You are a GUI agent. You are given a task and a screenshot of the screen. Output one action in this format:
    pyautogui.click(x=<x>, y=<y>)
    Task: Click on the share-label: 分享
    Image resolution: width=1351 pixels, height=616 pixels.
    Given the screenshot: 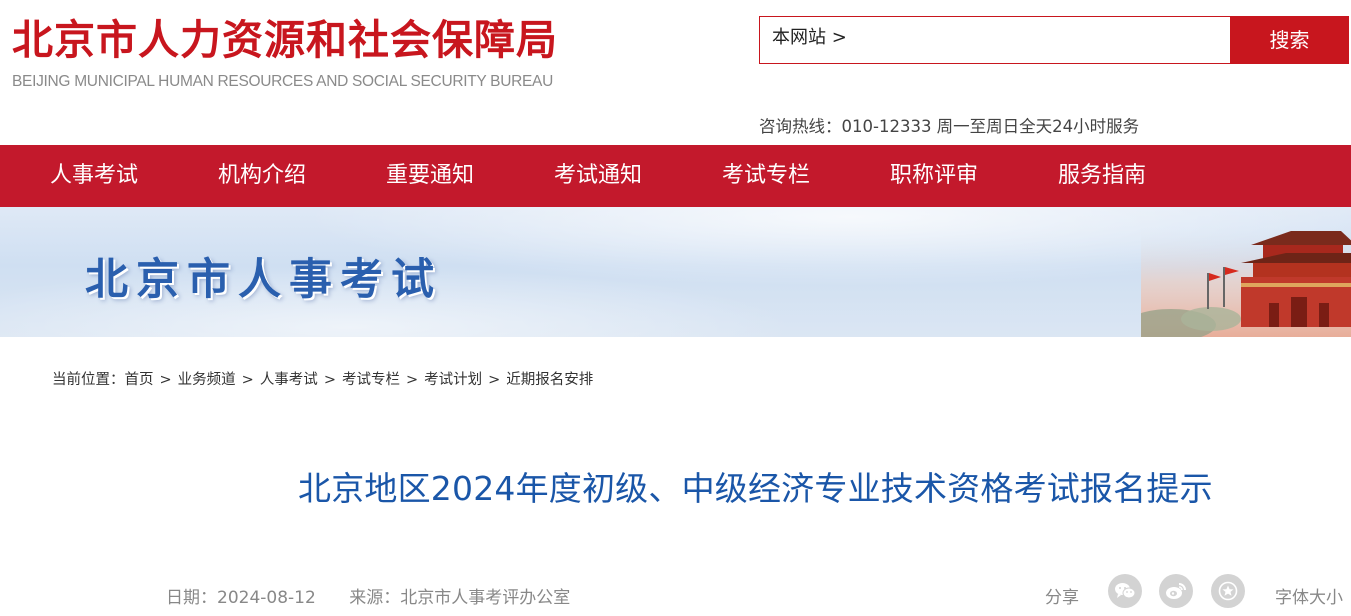 What is the action you would take?
    pyautogui.click(x=1062, y=598)
    